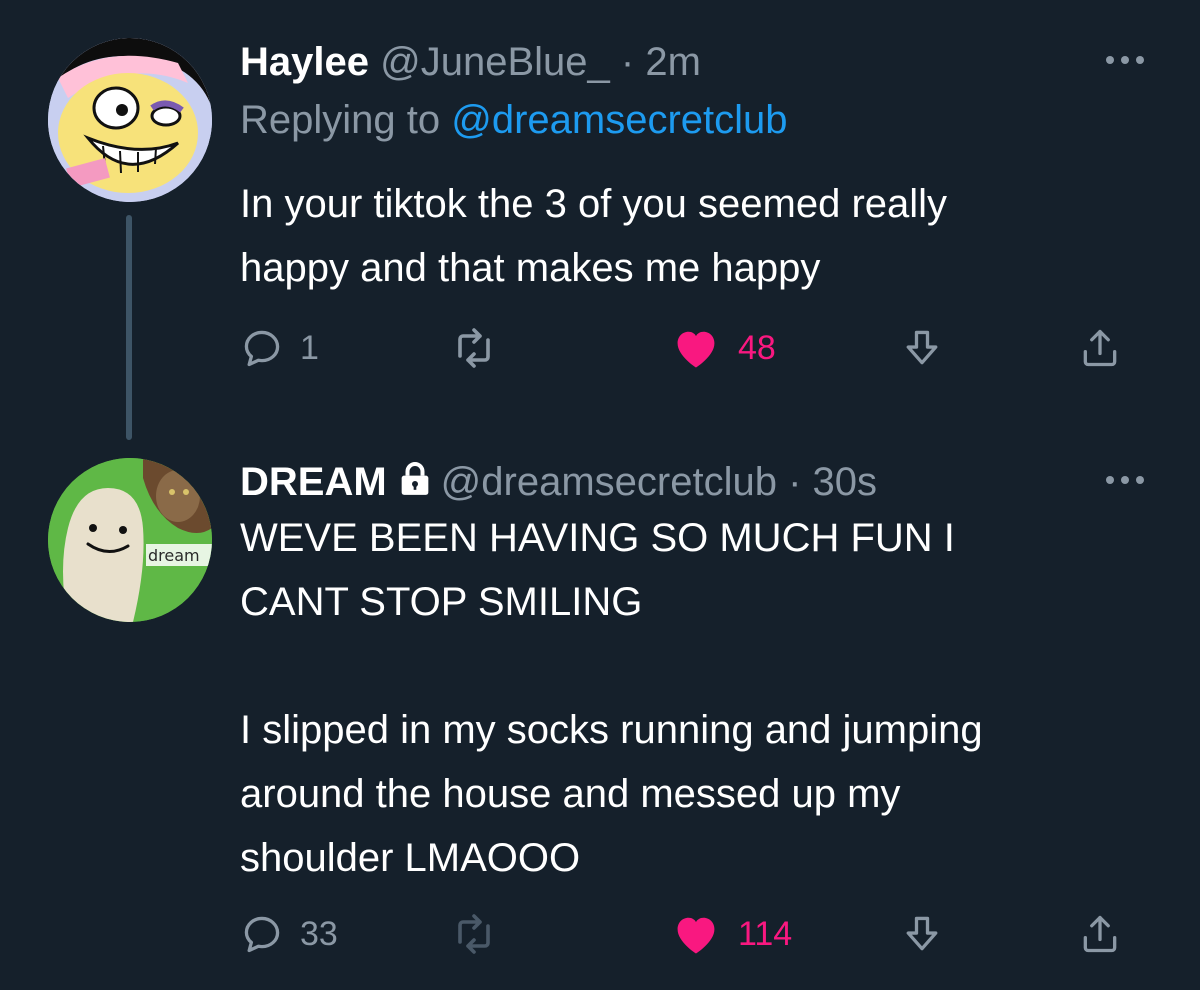  What do you see at coordinates (765, 933) in the screenshot?
I see `like-count: 114` at bounding box center [765, 933].